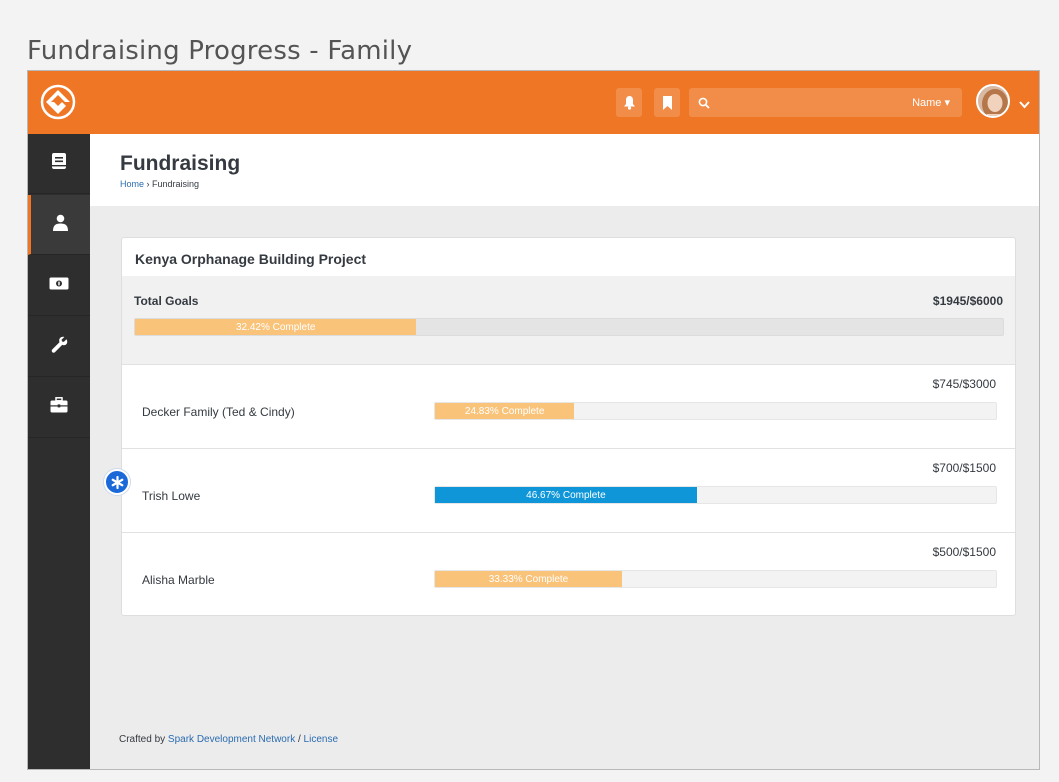 Image resolution: width=1059 pixels, height=782 pixels. I want to click on total-goals-amount: $1945/$6000, so click(967, 301).